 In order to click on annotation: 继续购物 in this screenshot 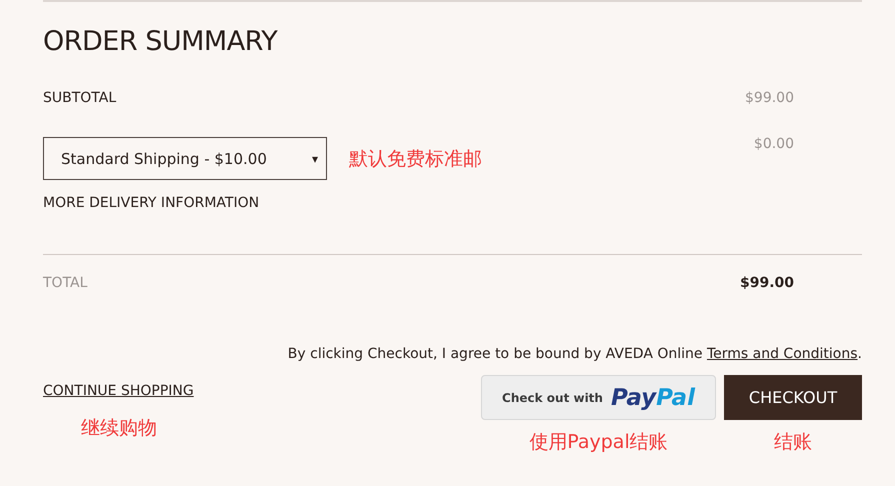, I will do `click(119, 429)`.